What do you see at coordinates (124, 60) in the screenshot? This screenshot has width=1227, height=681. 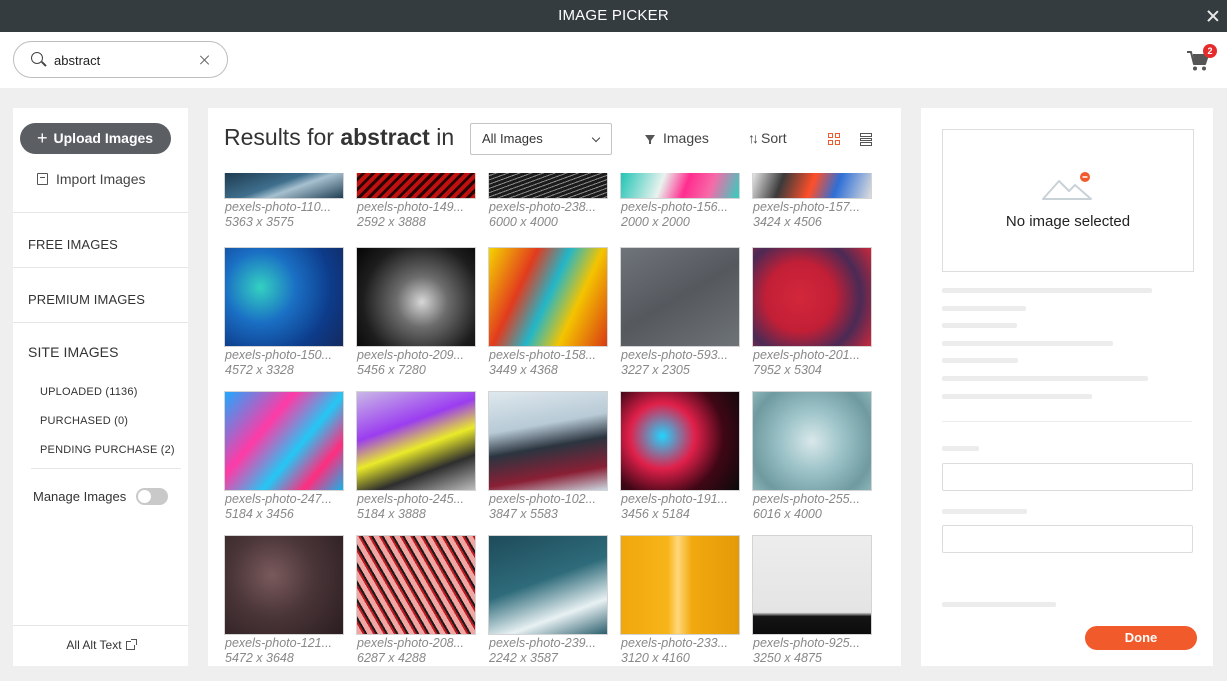 I see `search-input` at bounding box center [124, 60].